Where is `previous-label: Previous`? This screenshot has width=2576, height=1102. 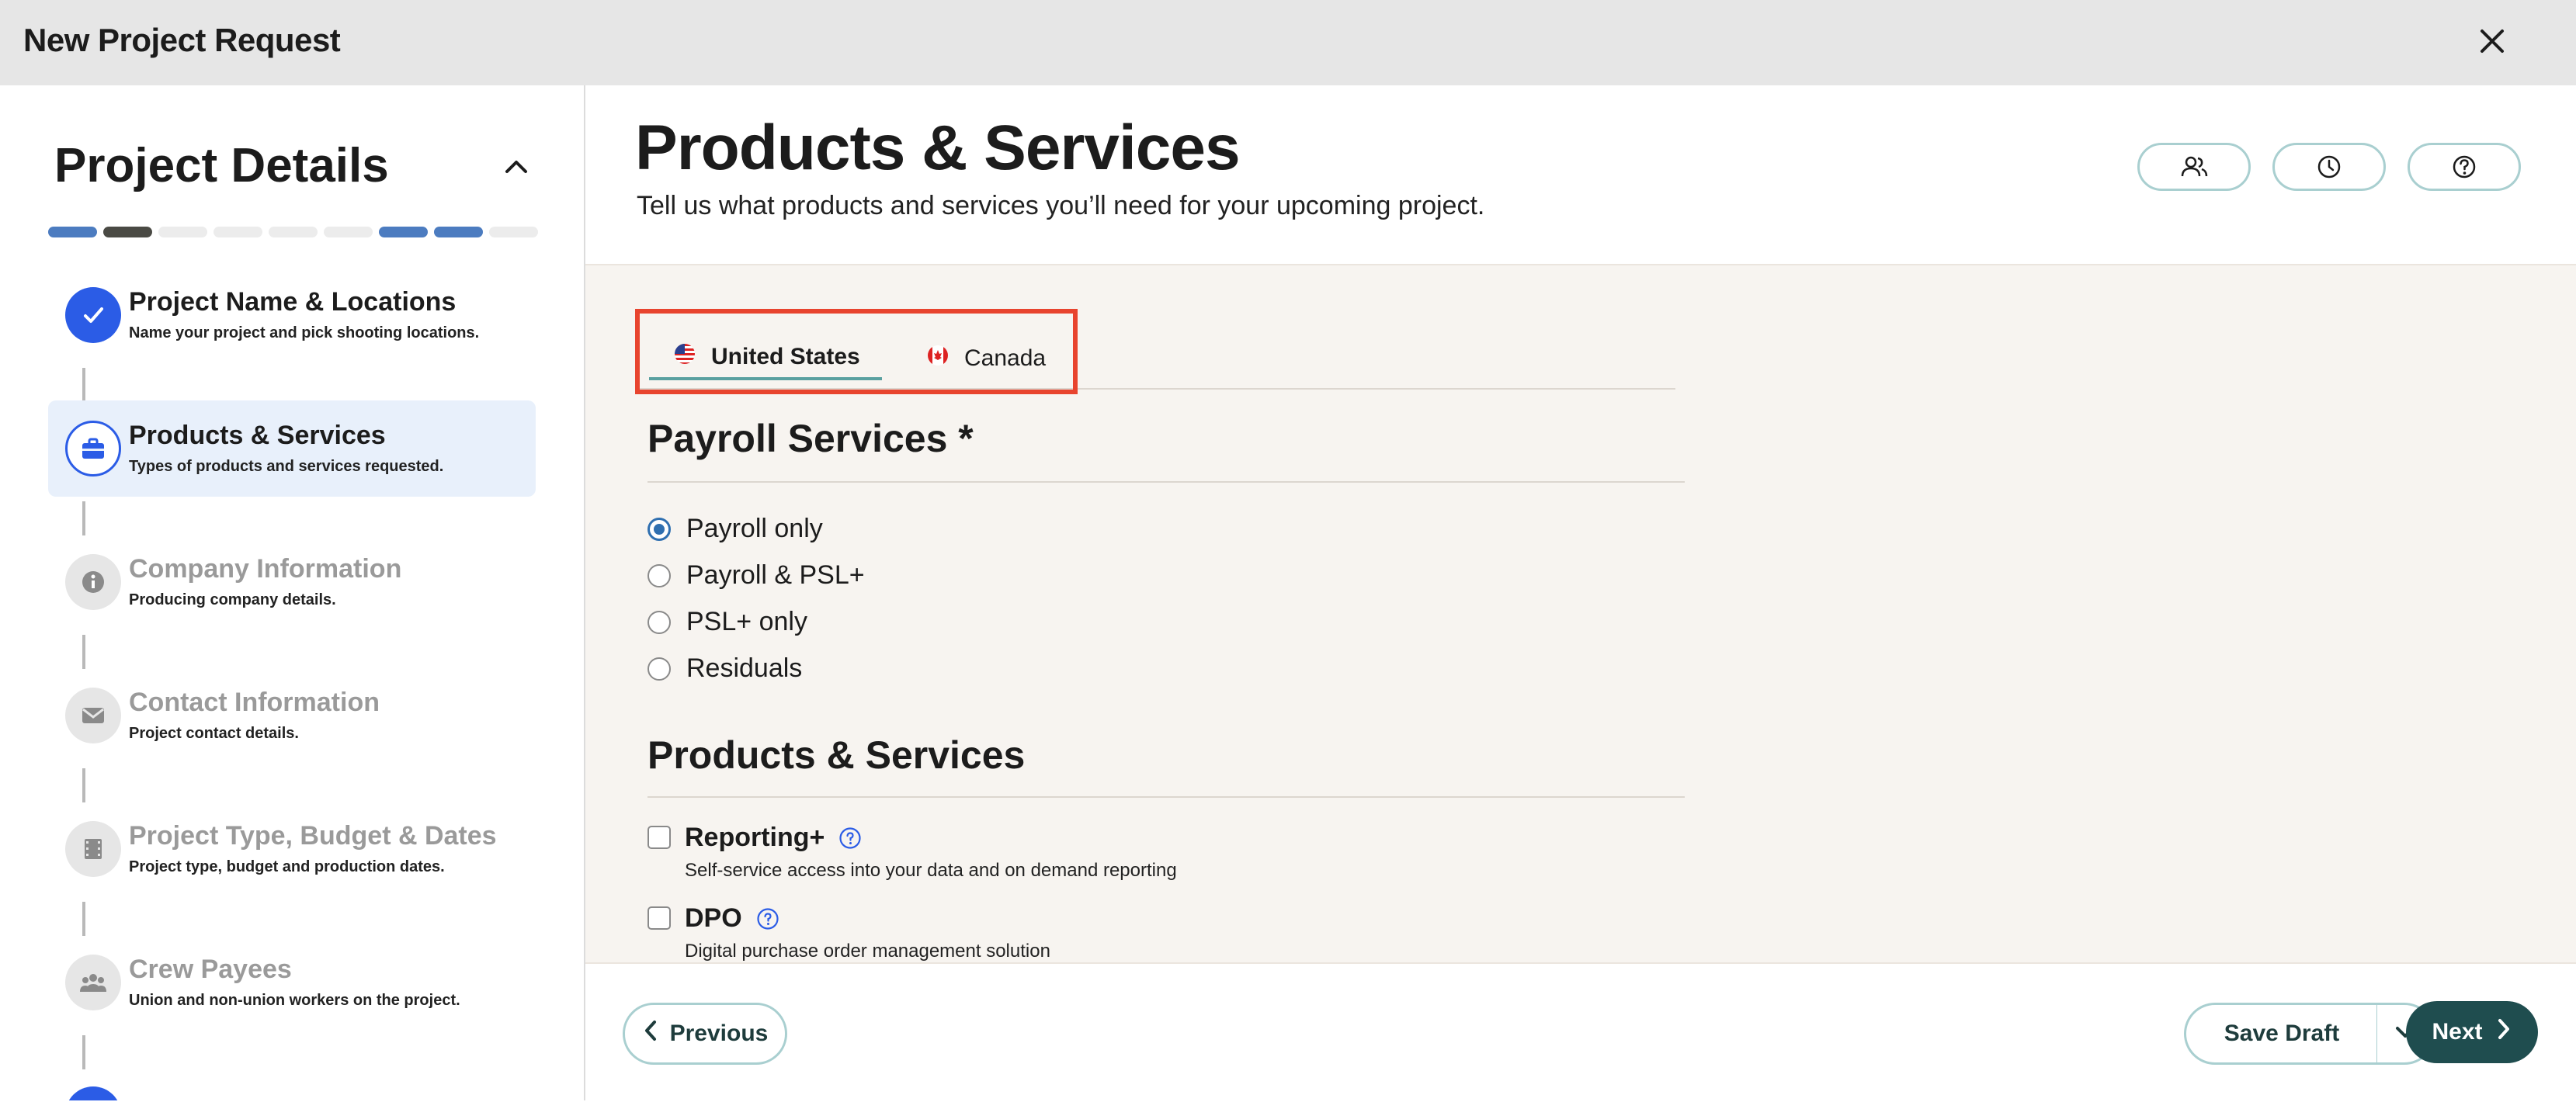 previous-label: Previous is located at coordinates (719, 1033).